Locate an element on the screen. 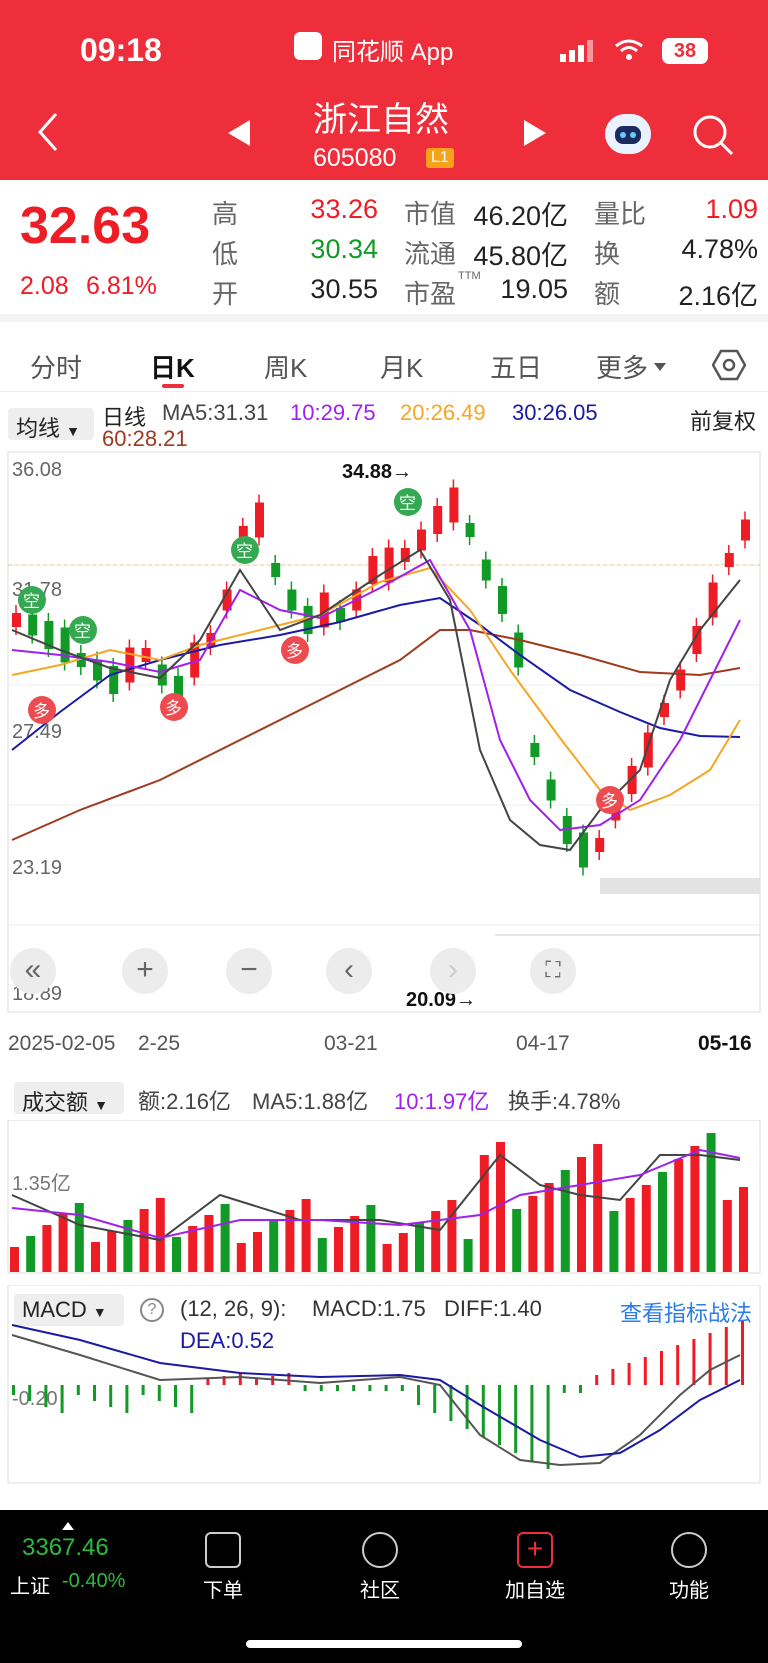 The image size is (768, 1663). amount-label: 额 is located at coordinates (607, 294).